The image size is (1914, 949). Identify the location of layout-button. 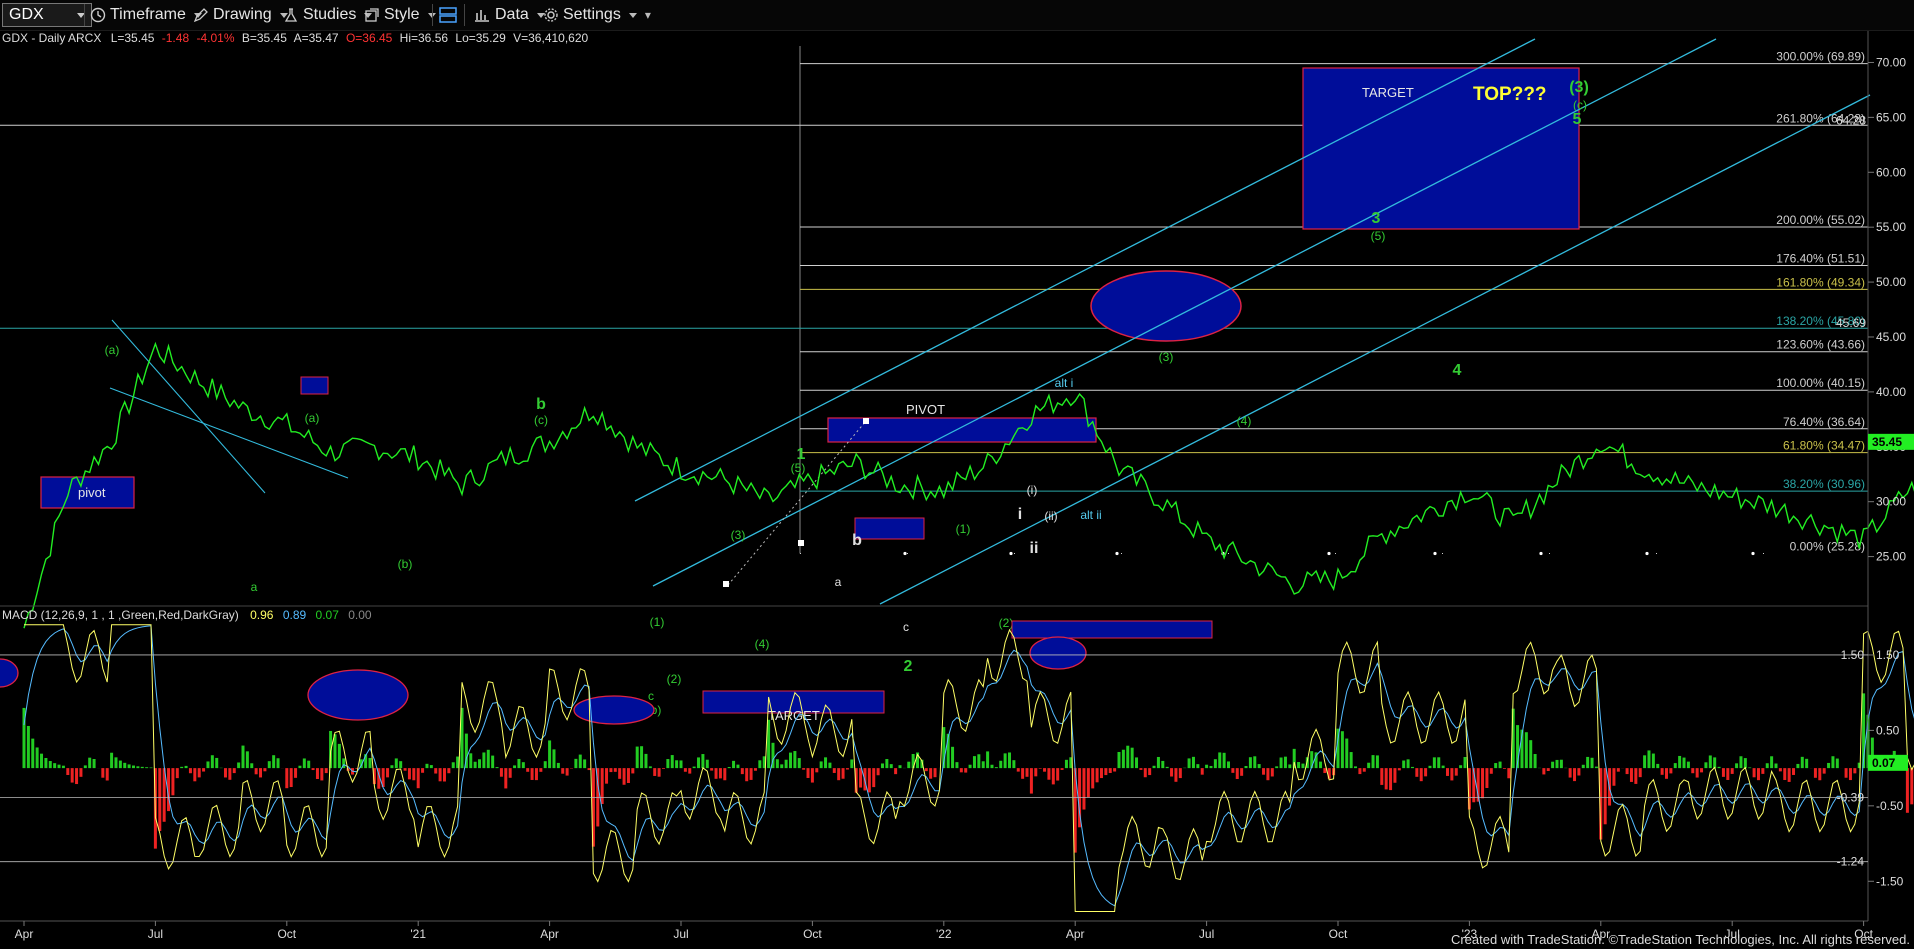
(450, 15).